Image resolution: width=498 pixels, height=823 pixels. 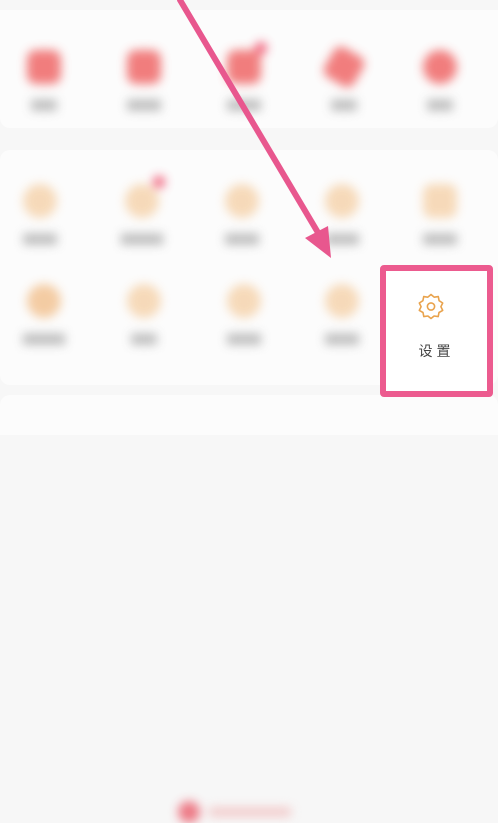 I want to click on gear-icon, so click(x=431, y=306).